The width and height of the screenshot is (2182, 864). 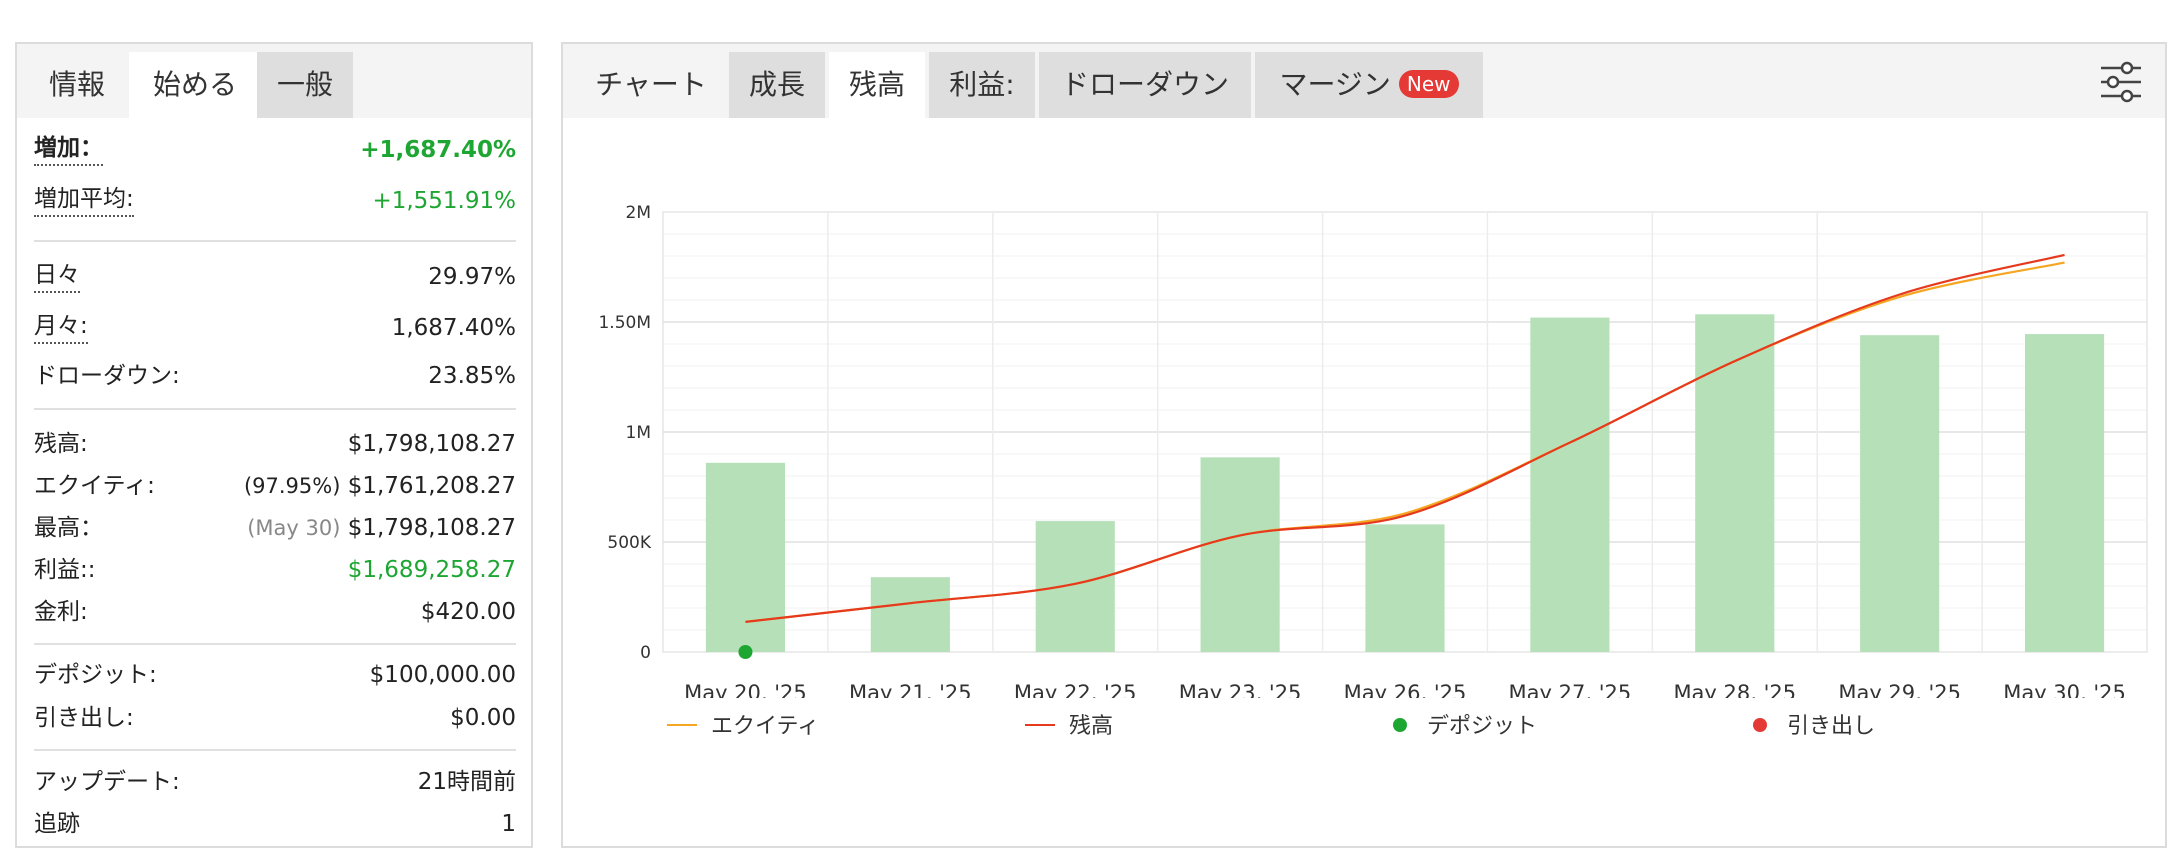 What do you see at coordinates (472, 277) in the screenshot?
I see `daily-value: 29.97%` at bounding box center [472, 277].